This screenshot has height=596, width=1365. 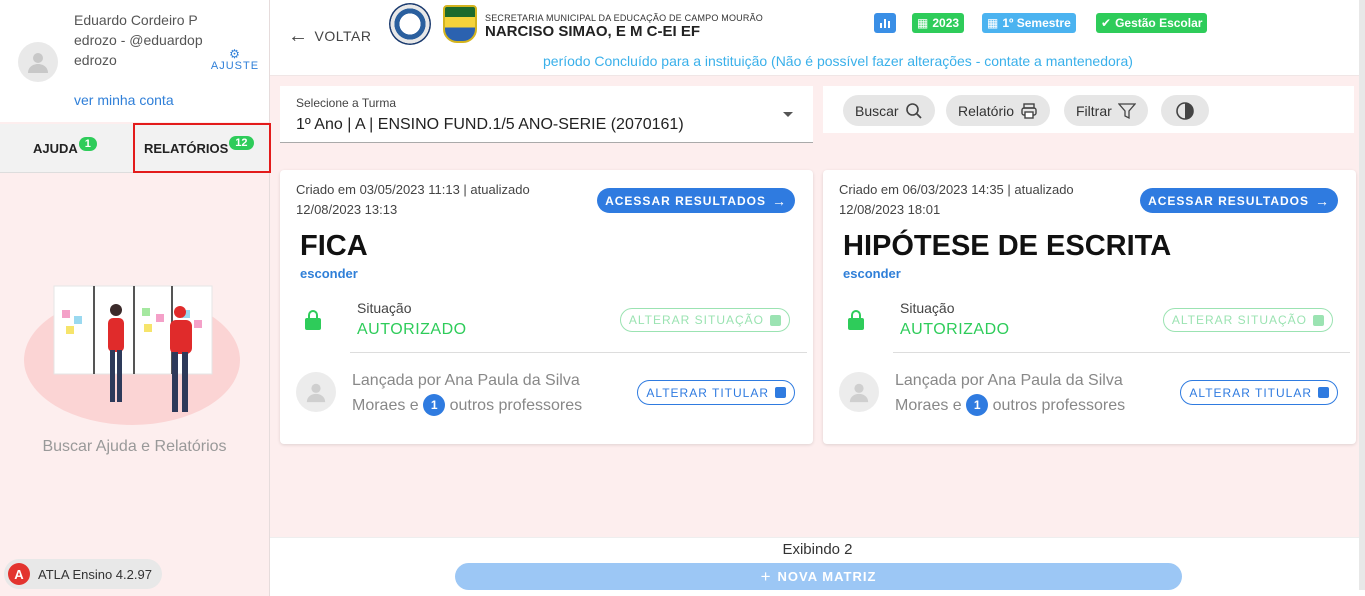 What do you see at coordinates (1007, 246) in the screenshot?
I see `card-title: HIPÓTESE DE ESCRITA` at bounding box center [1007, 246].